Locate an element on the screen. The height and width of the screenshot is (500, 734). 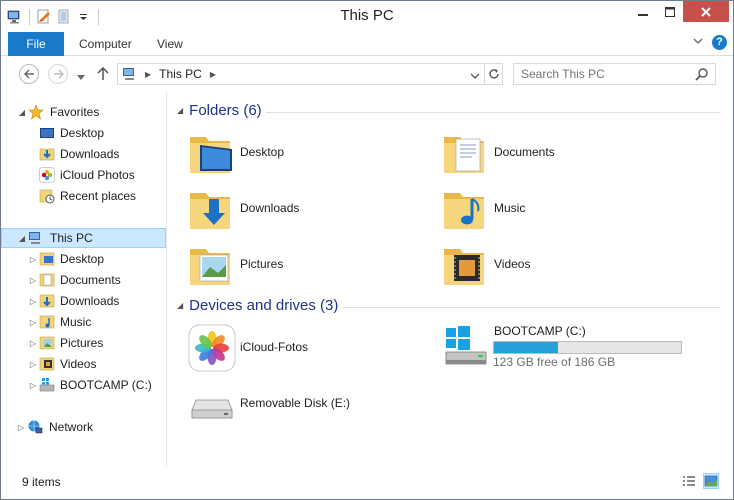
maximize-button is located at coordinates (669, 11).